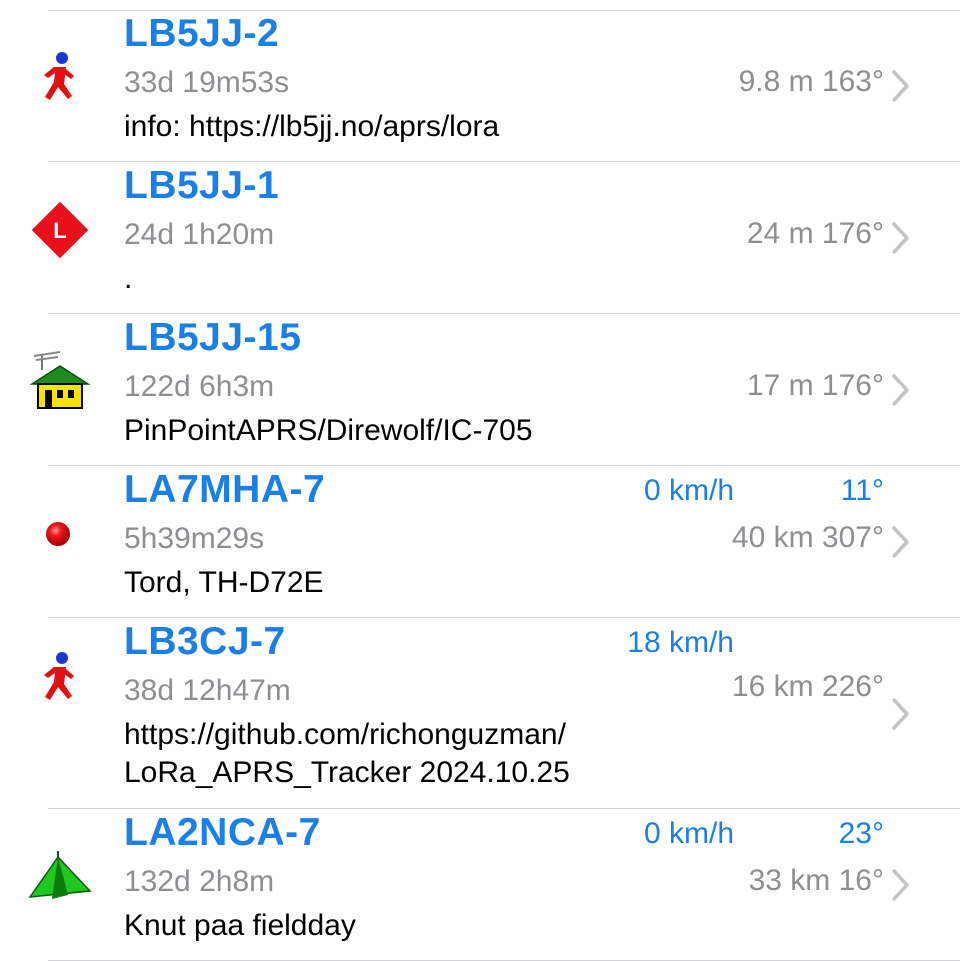 The width and height of the screenshot is (960, 961). I want to click on station-comment: info: https://lb5jj.no/aprs/lora, so click(311, 127).